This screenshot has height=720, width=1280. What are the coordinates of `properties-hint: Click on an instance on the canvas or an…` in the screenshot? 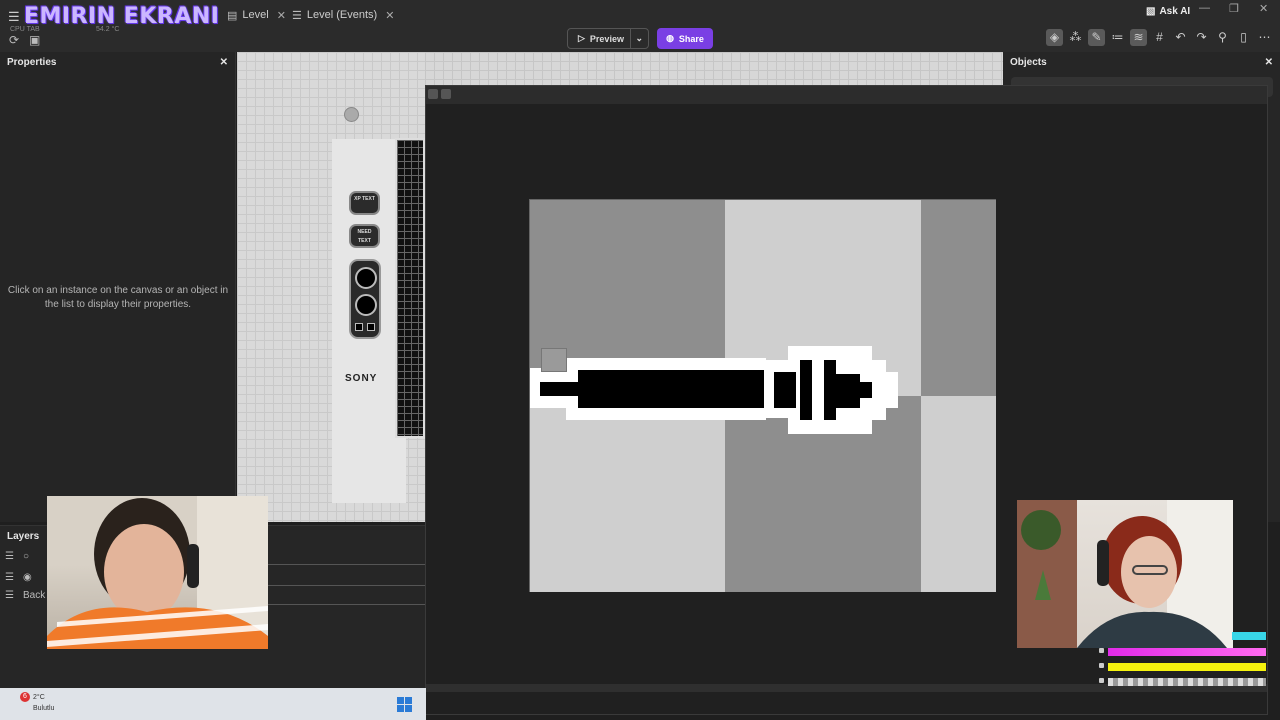 It's located at (118, 297).